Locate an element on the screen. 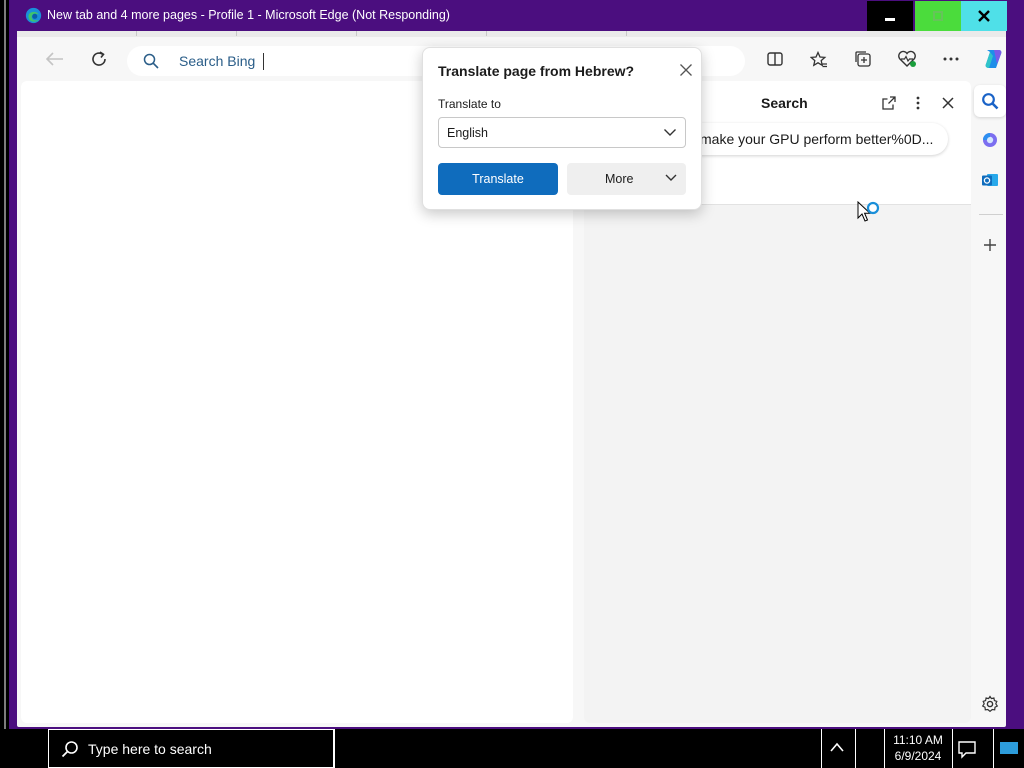  desktop-edge is located at coordinates (4, 364).